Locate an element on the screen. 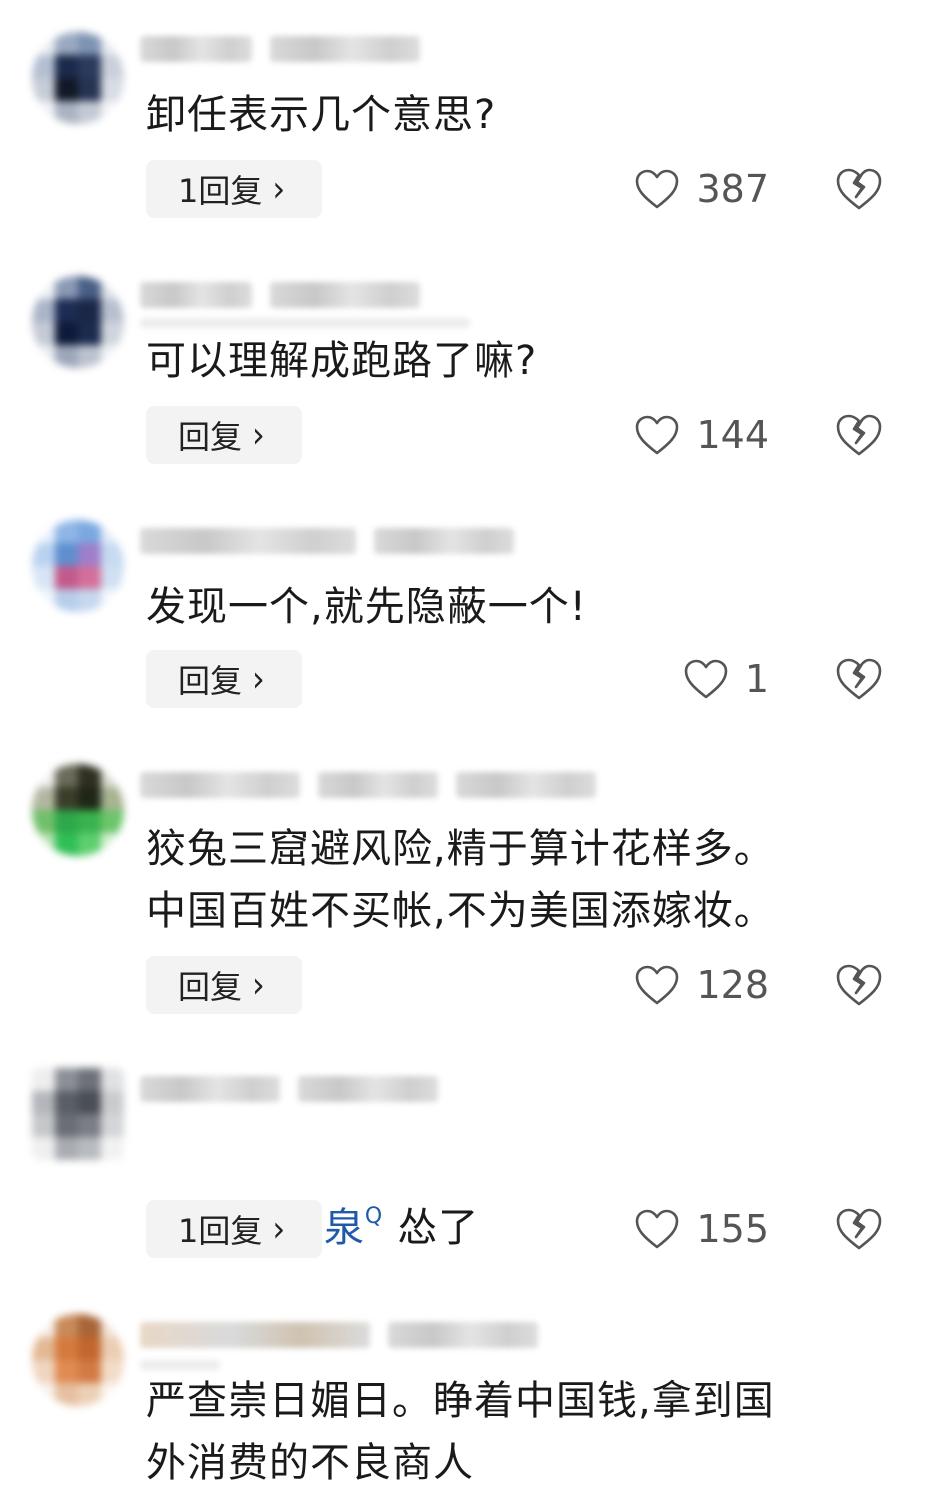 This screenshot has height=1494, width=931. comment-text: 狡兔三窟避风险,精于算计花样多。 中国百姓不买帐,不为美国添嫁妆。 is located at coordinates (460, 880).